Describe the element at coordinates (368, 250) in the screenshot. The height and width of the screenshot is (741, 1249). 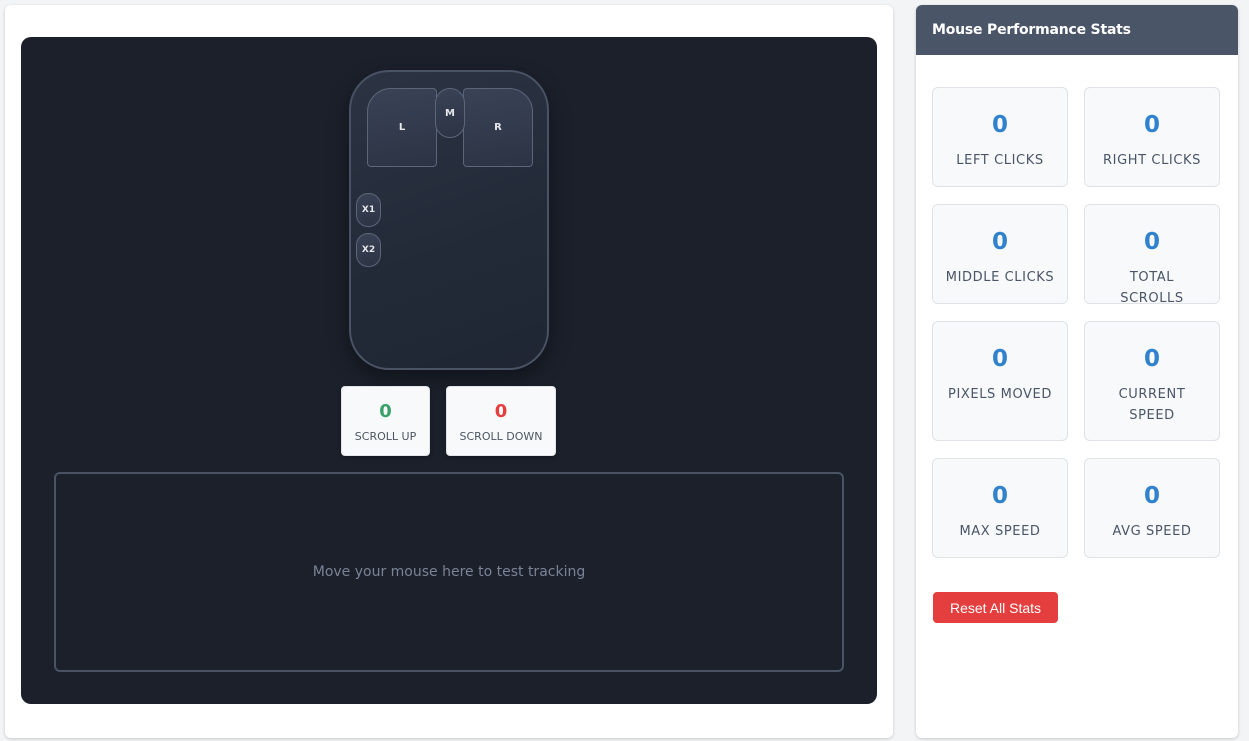
I see `x2-mouse-button: X2` at that location.